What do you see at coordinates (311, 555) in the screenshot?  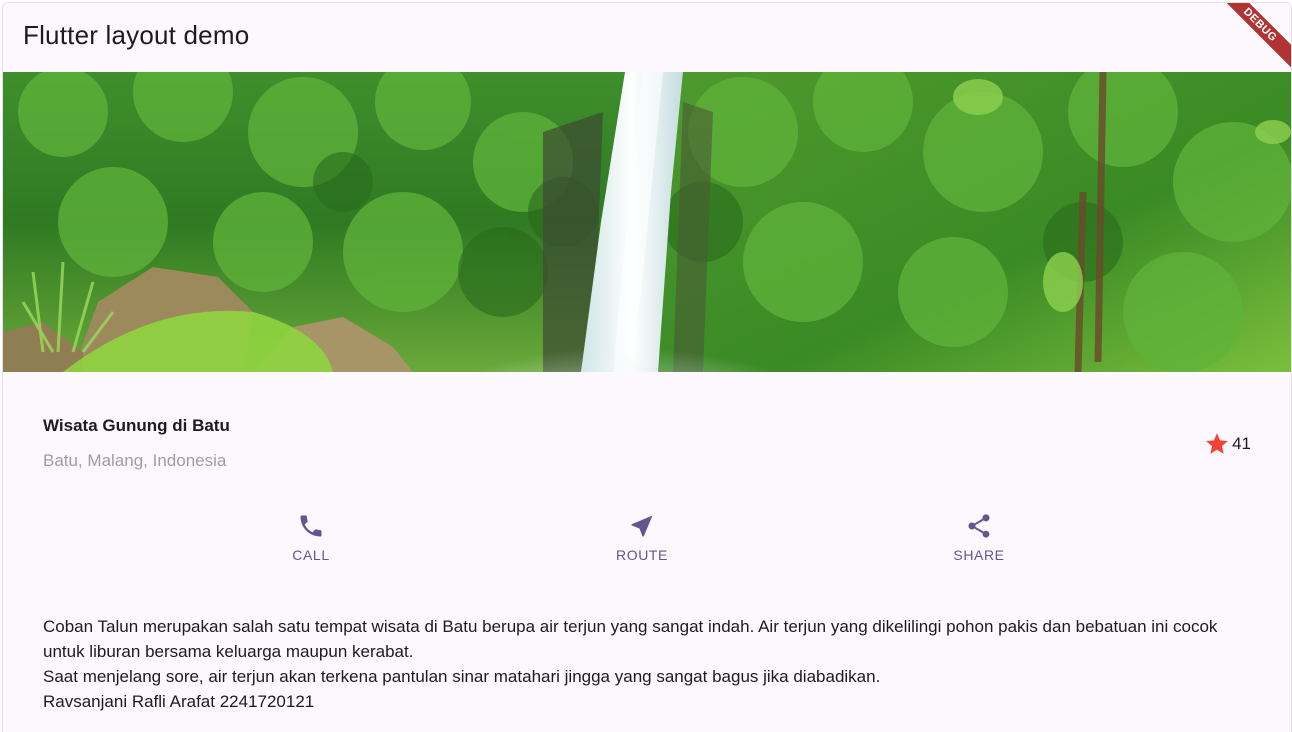 I see `call-label: CALL` at bounding box center [311, 555].